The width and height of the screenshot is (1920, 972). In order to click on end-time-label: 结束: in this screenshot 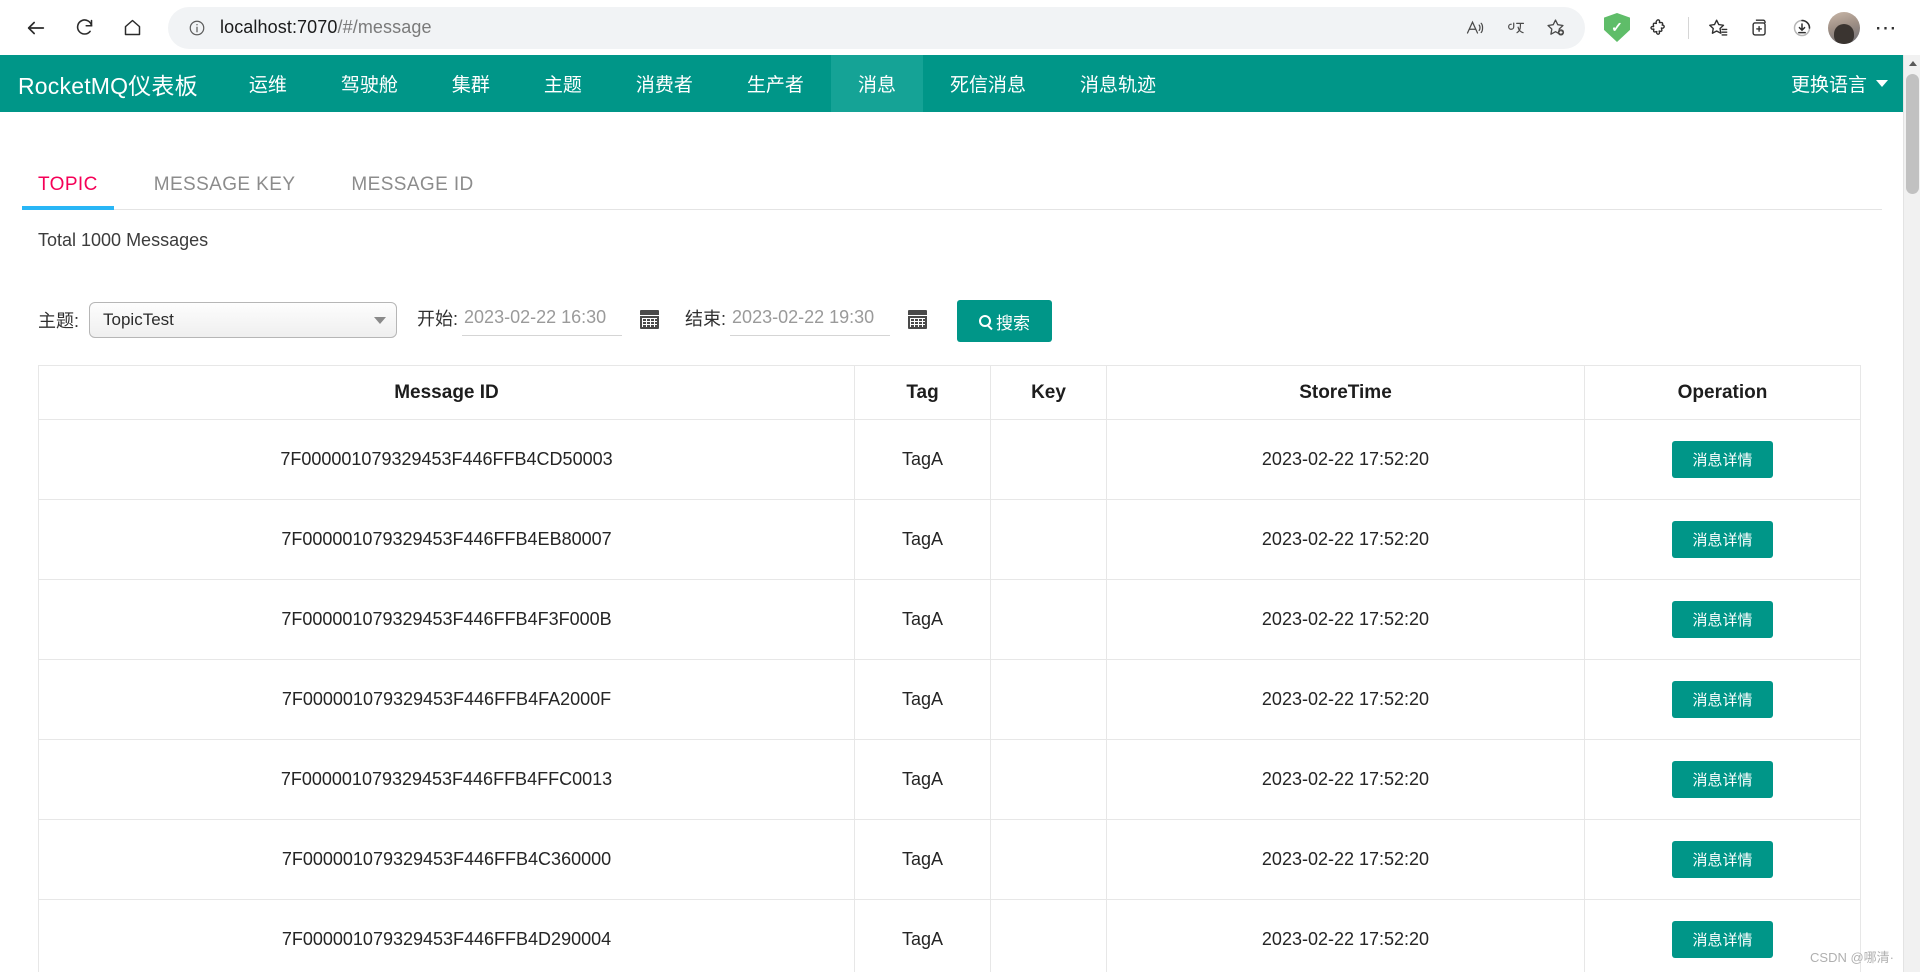, I will do `click(706, 318)`.